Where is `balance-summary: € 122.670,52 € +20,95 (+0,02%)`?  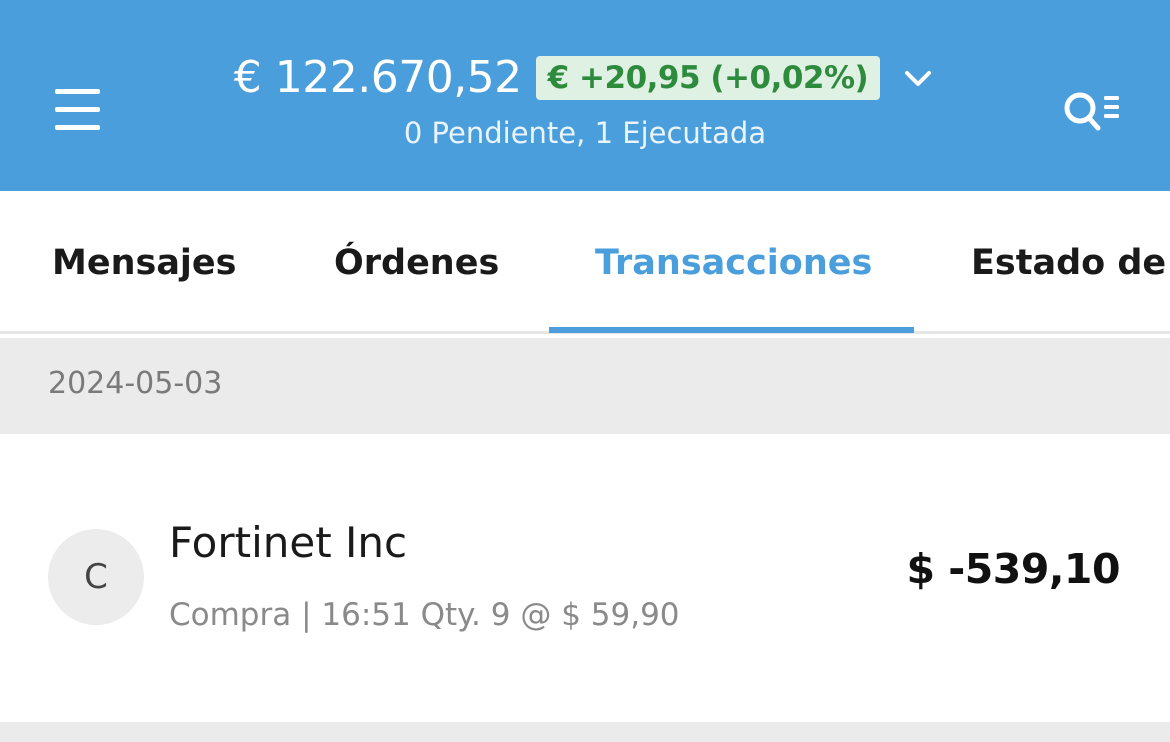
balance-summary: € 122.670,52 € +20,95 (+0,02%) is located at coordinates (585, 78).